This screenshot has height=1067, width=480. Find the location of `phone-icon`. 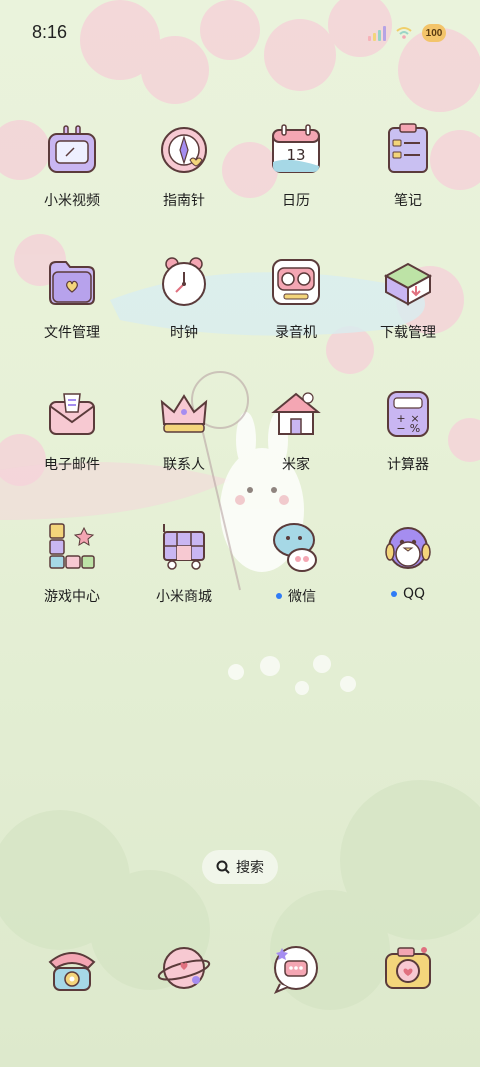

phone-icon is located at coordinates (72, 968).